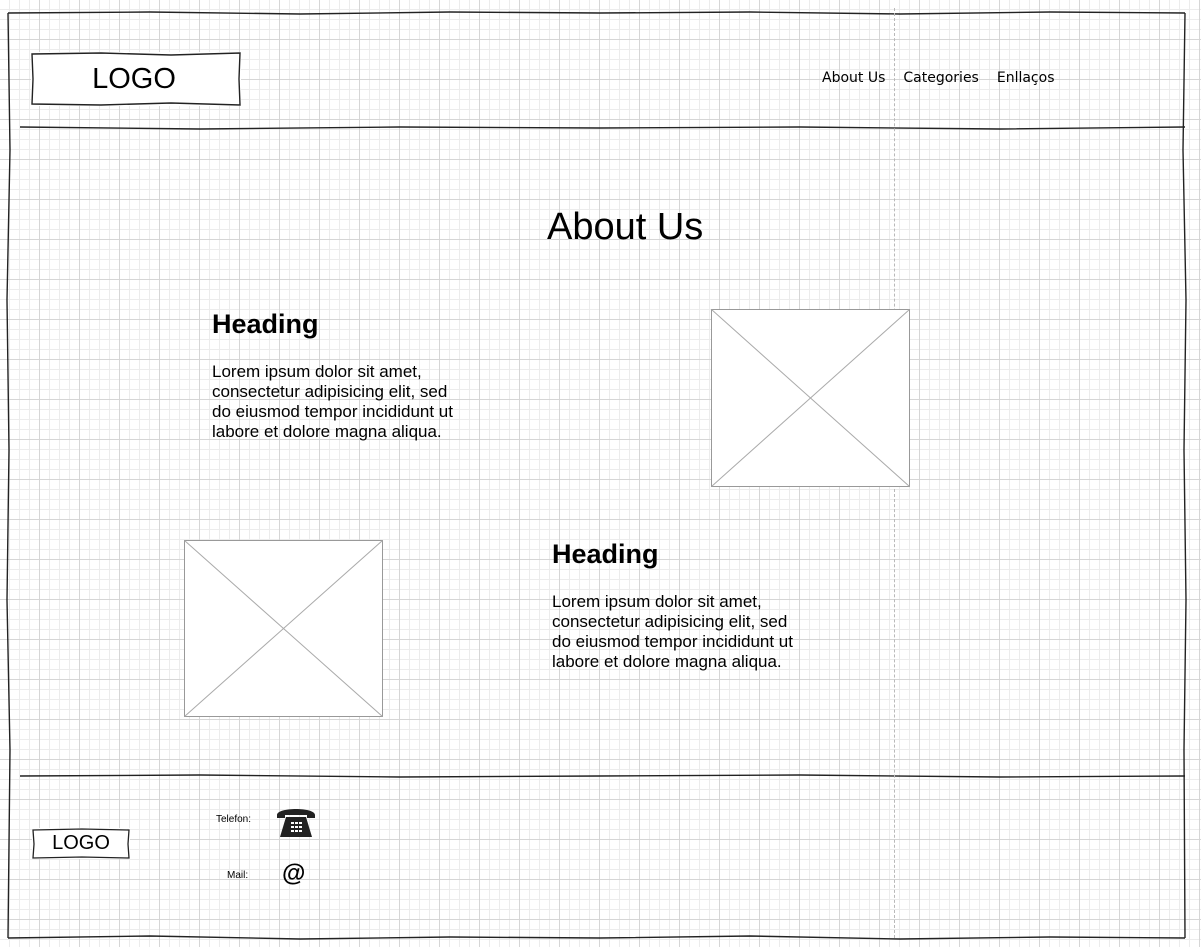 The width and height of the screenshot is (1201, 947). What do you see at coordinates (234, 819) in the screenshot?
I see `phone-label: Telefon:` at bounding box center [234, 819].